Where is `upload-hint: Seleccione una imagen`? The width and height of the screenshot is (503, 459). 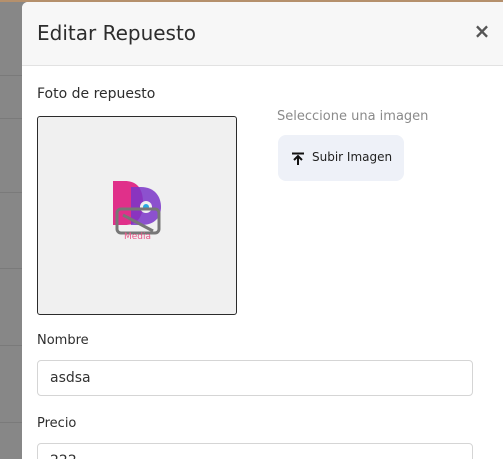 upload-hint: Seleccione una imagen is located at coordinates (353, 116).